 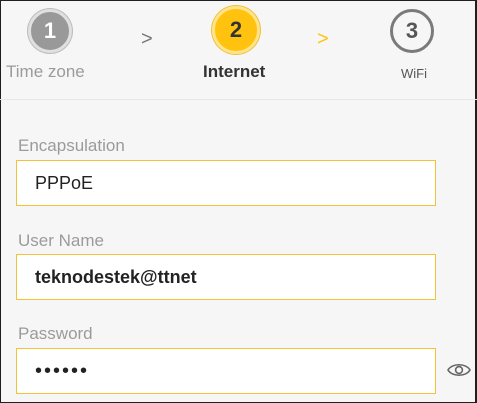 What do you see at coordinates (414, 73) in the screenshot?
I see `step-3-label: WiFi` at bounding box center [414, 73].